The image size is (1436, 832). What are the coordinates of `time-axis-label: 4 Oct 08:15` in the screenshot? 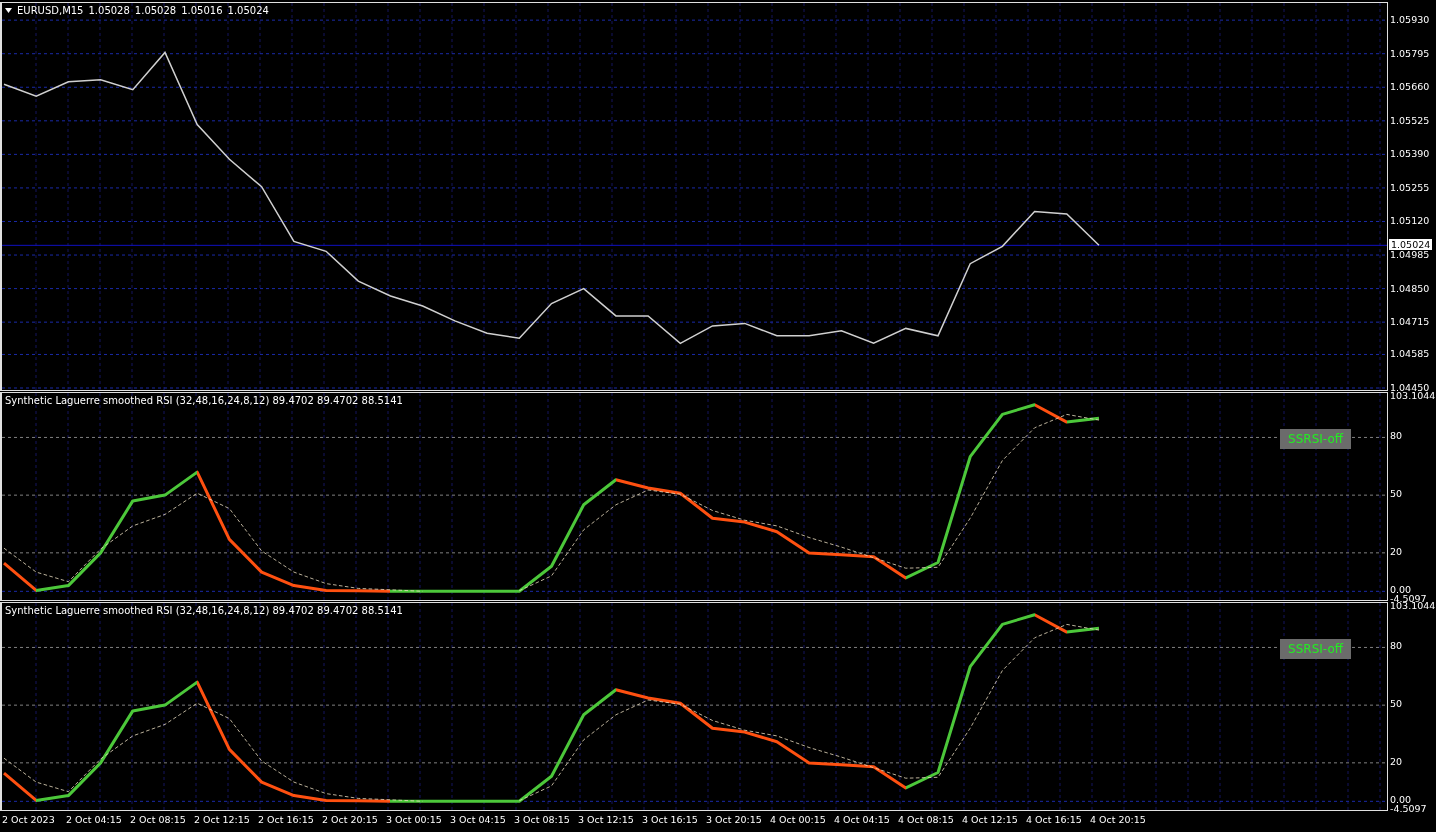 It's located at (926, 819).